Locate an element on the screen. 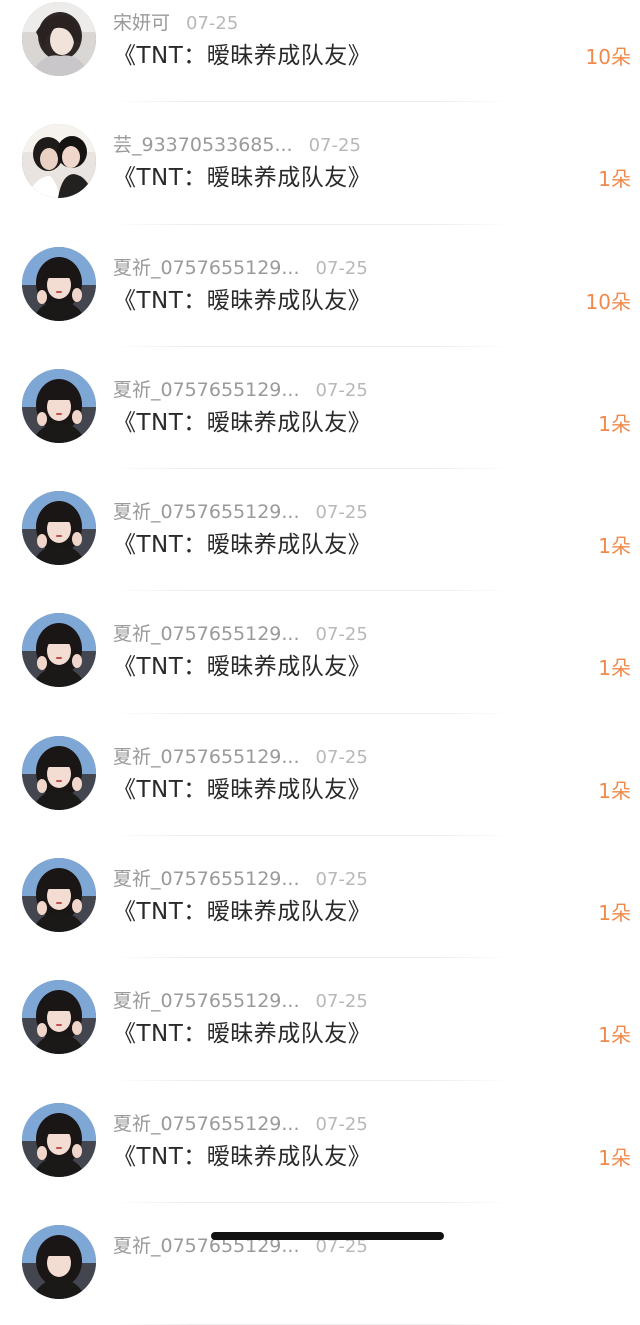 The height and width of the screenshot is (1325, 640). avatar-couple-icon is located at coordinates (59, 161).